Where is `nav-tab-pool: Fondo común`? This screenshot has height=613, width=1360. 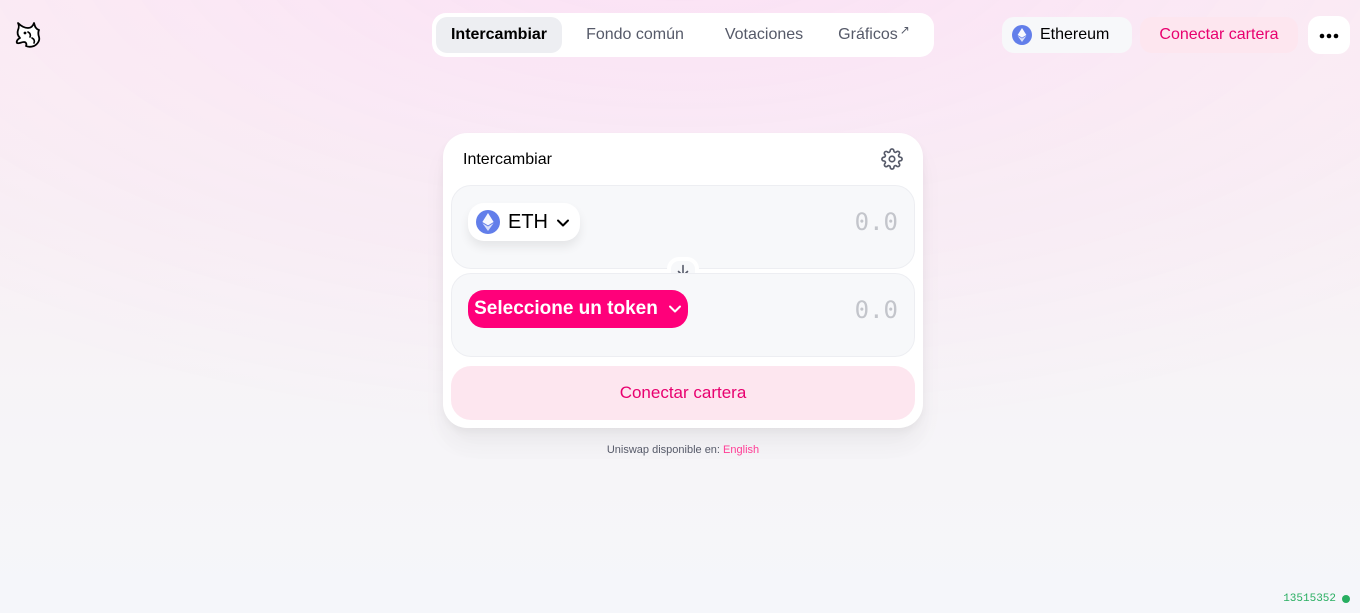 nav-tab-pool: Fondo común is located at coordinates (635, 35).